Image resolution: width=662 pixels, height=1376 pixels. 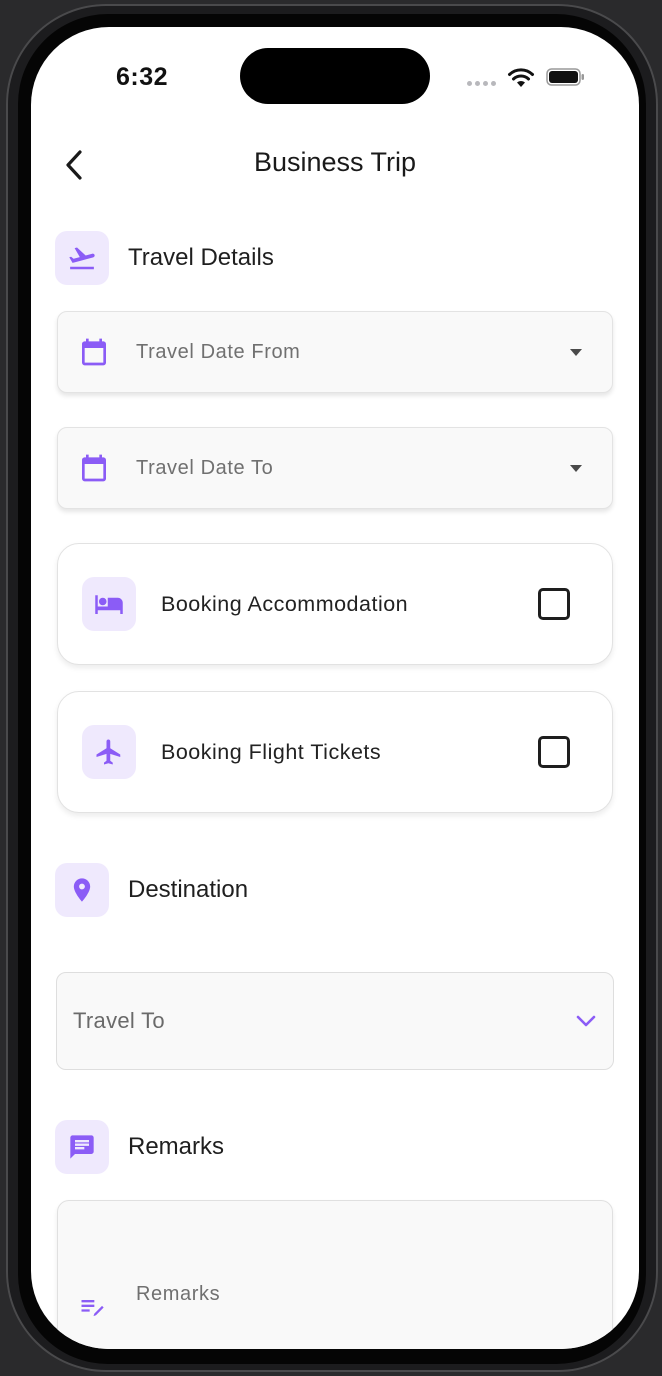 What do you see at coordinates (218, 351) in the screenshot?
I see `travel-date-from-label: Travel Date From` at bounding box center [218, 351].